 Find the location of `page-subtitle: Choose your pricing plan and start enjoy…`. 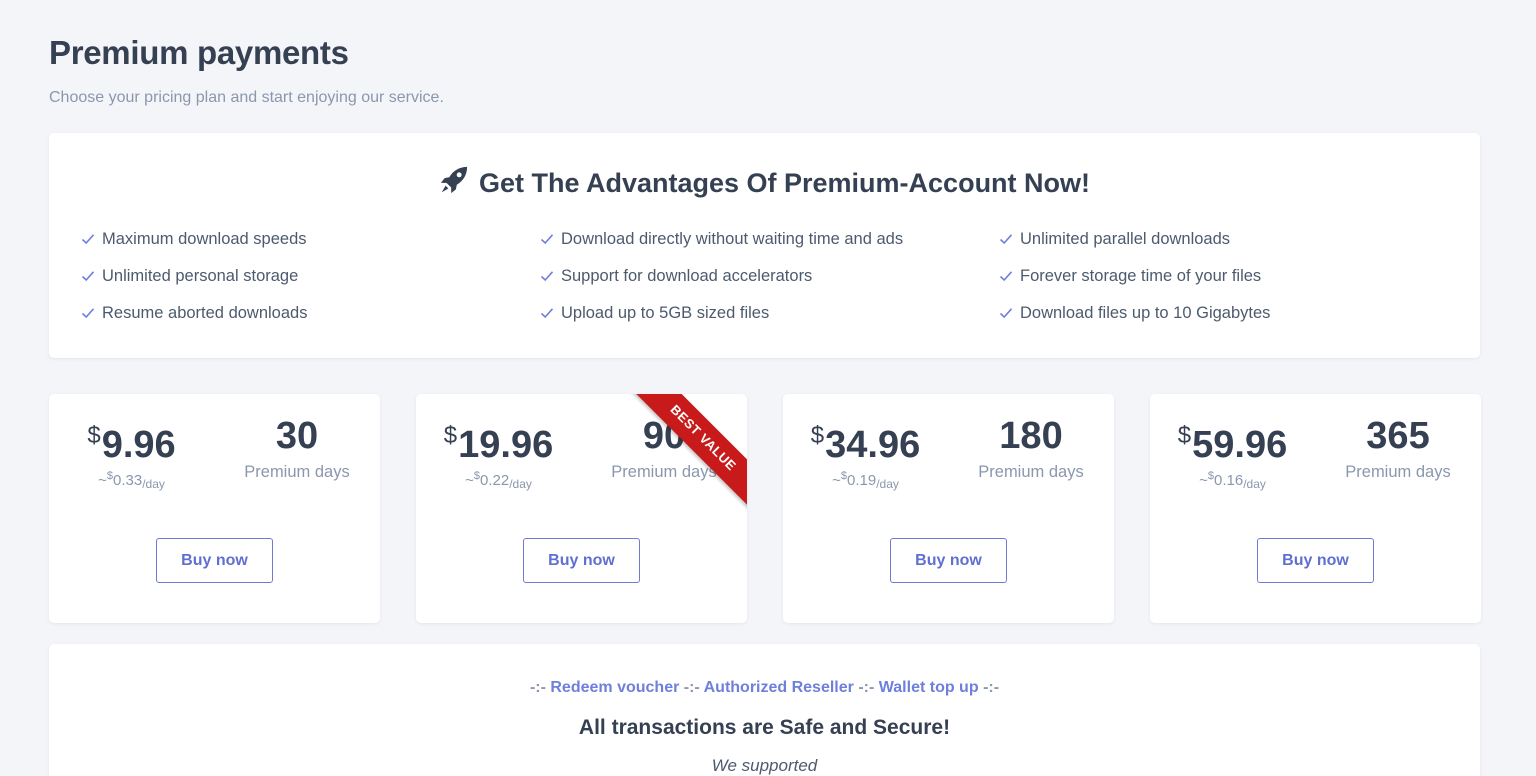

page-subtitle: Choose your pricing plan and start enjoy… is located at coordinates (246, 97).